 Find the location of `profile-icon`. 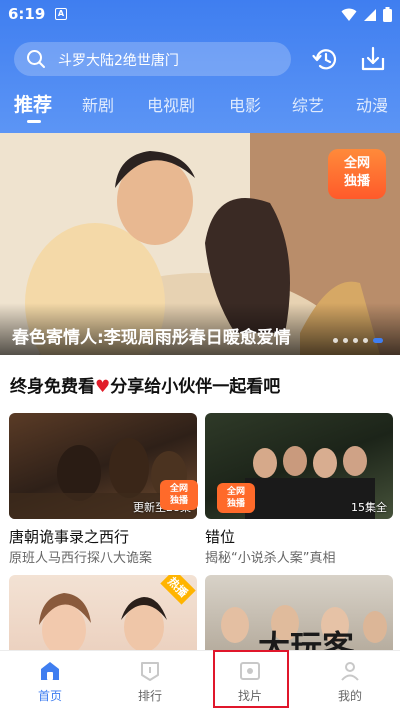

profile-icon is located at coordinates (350, 671).